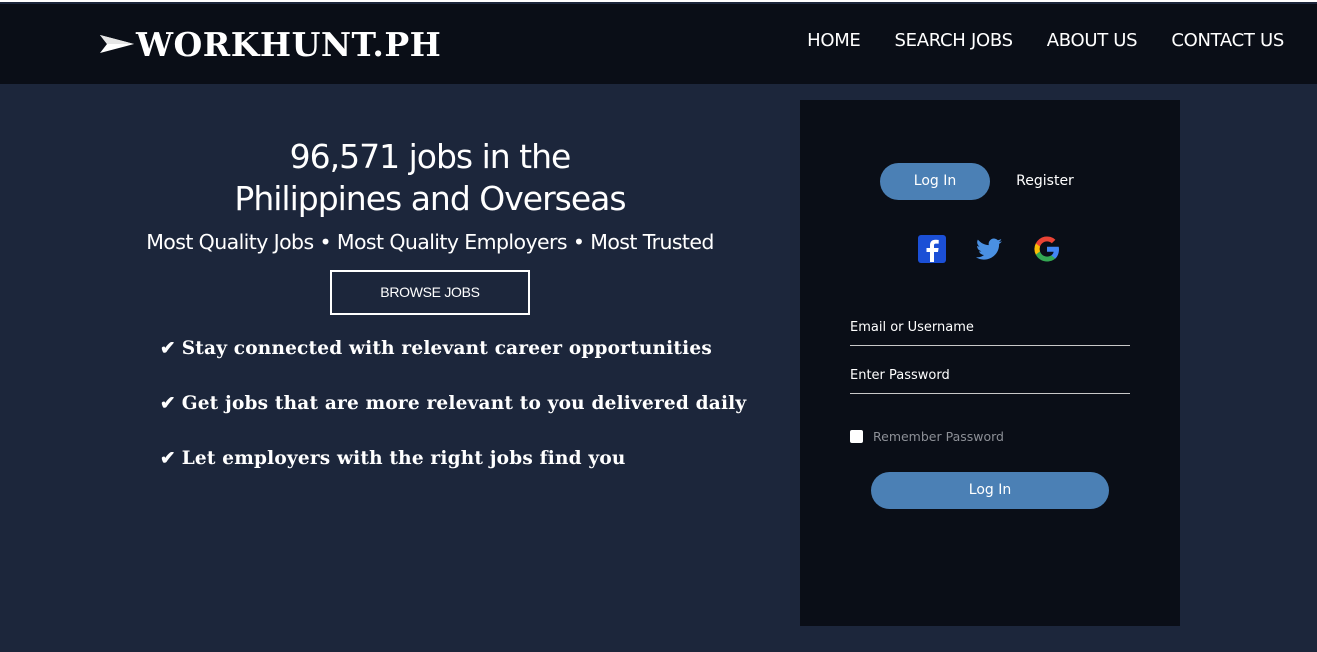  I want to click on password-field, so click(990, 376).